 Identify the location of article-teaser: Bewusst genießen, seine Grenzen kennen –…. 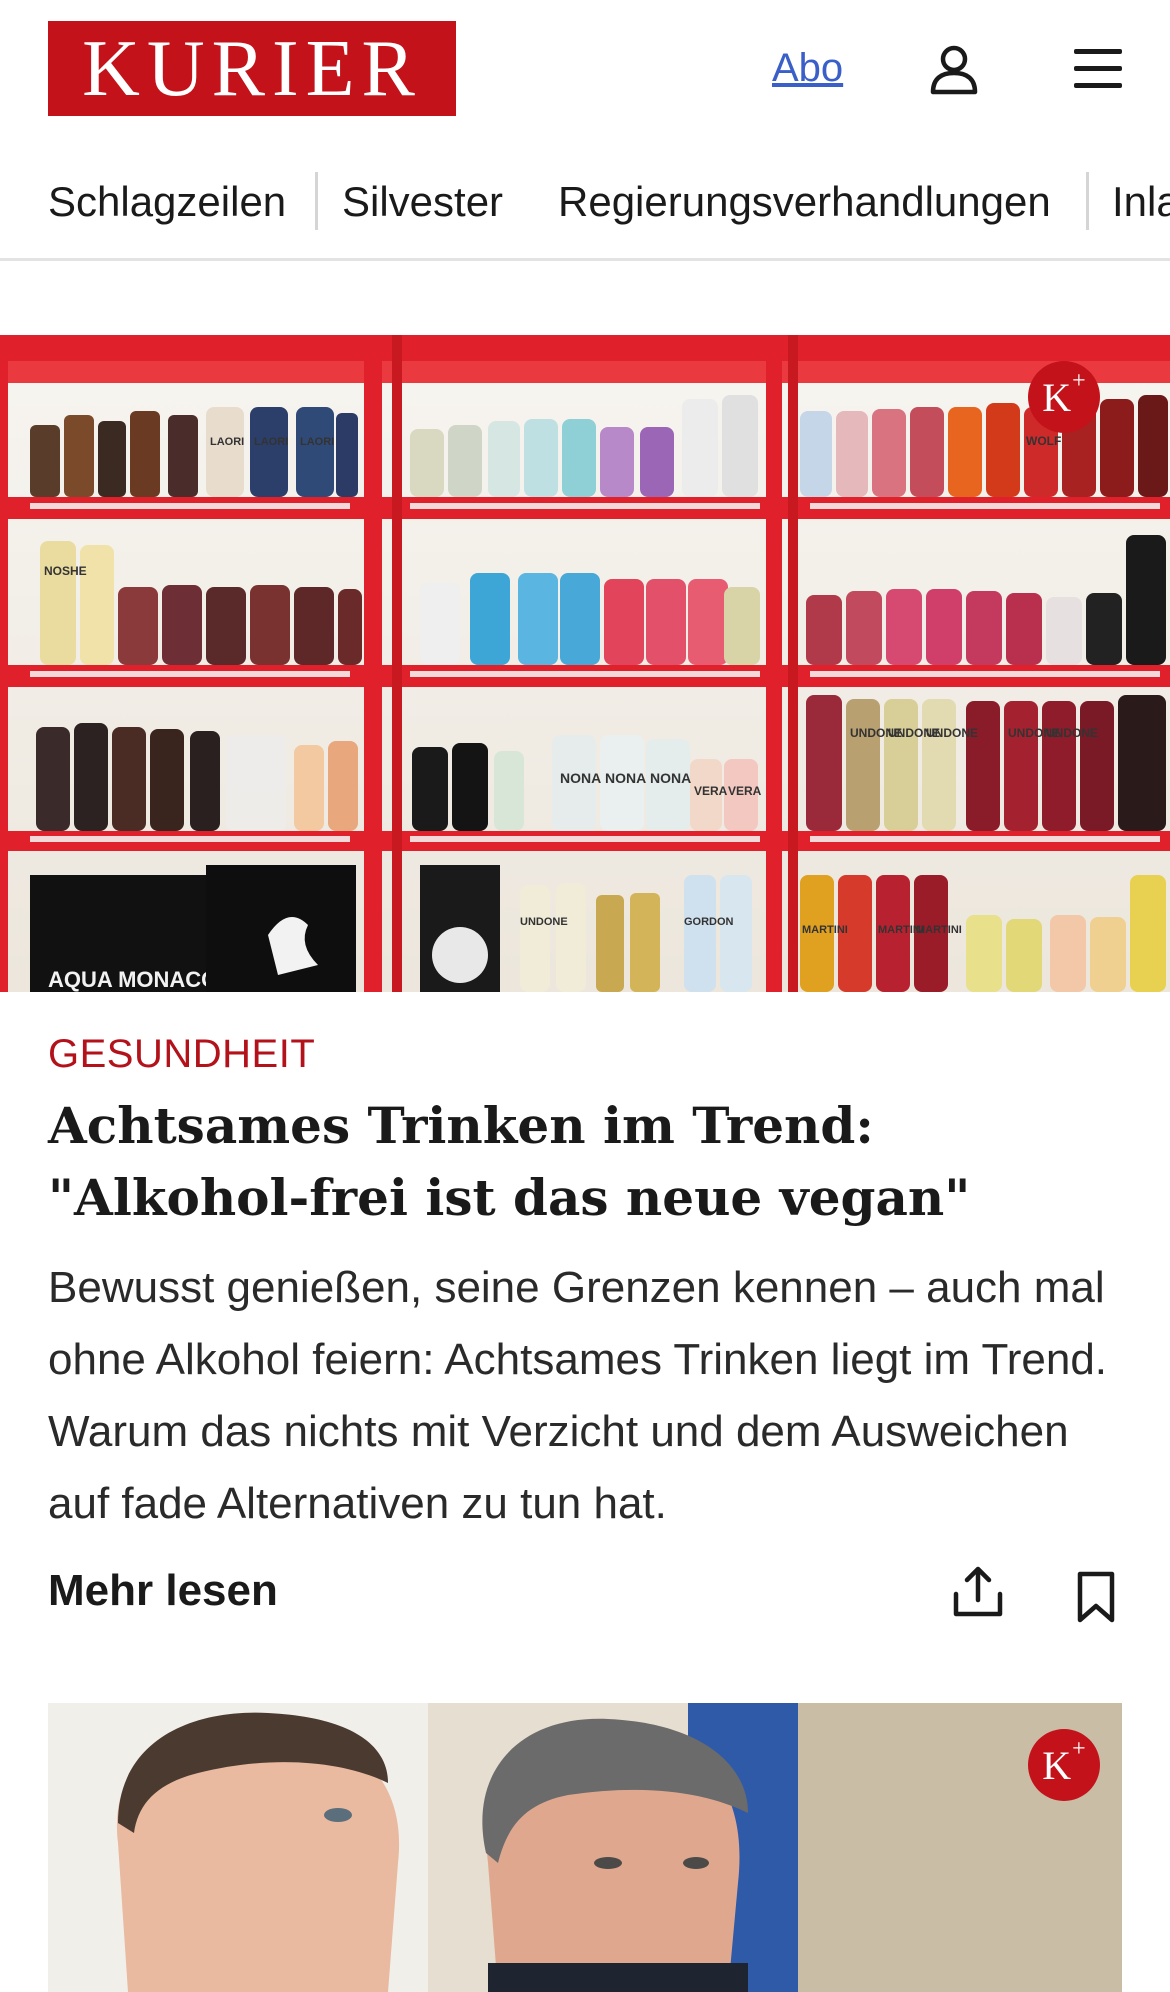
(578, 1395).